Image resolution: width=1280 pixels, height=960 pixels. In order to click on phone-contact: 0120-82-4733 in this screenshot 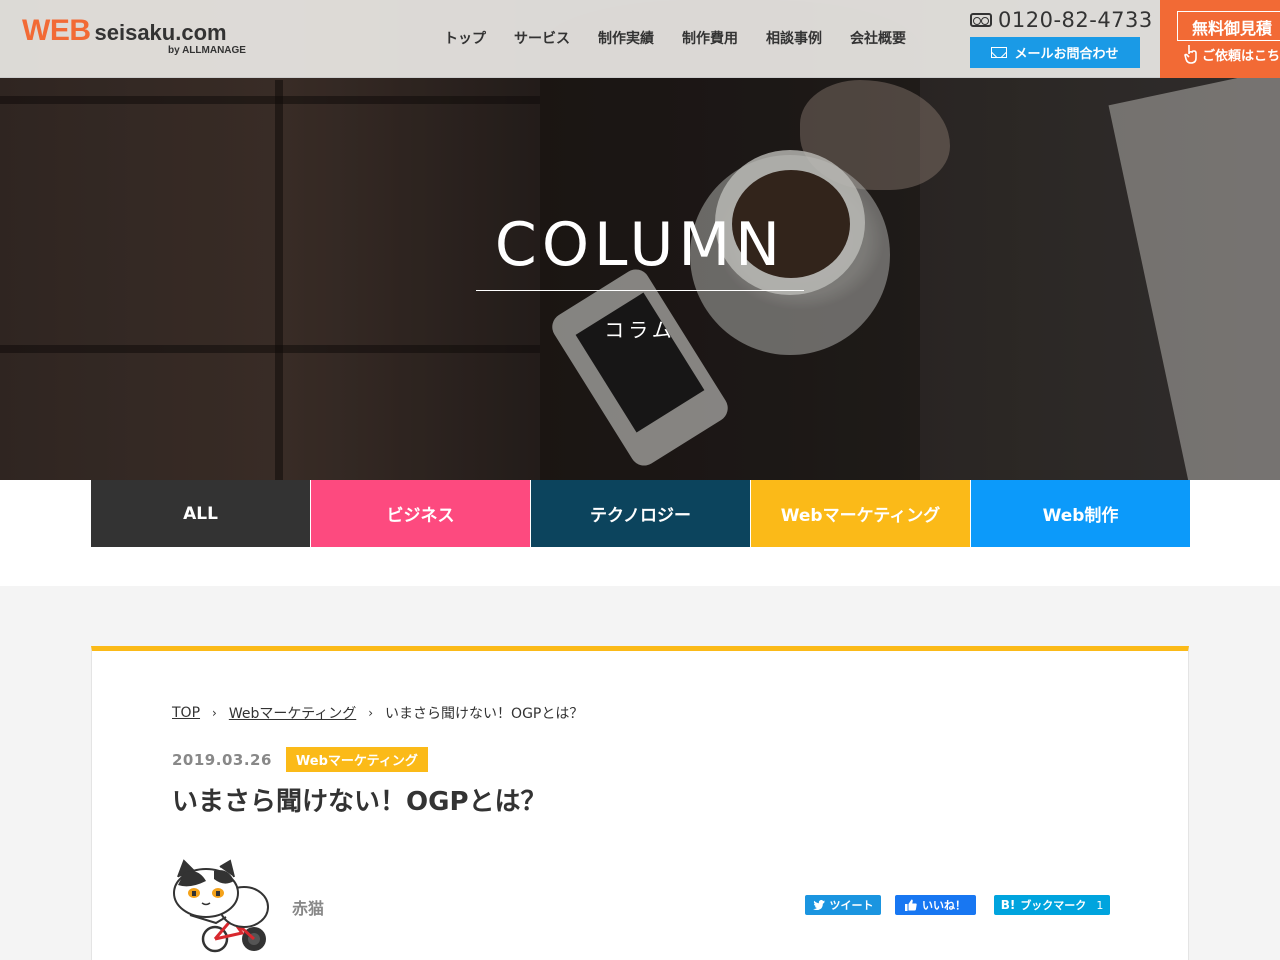, I will do `click(1061, 20)`.